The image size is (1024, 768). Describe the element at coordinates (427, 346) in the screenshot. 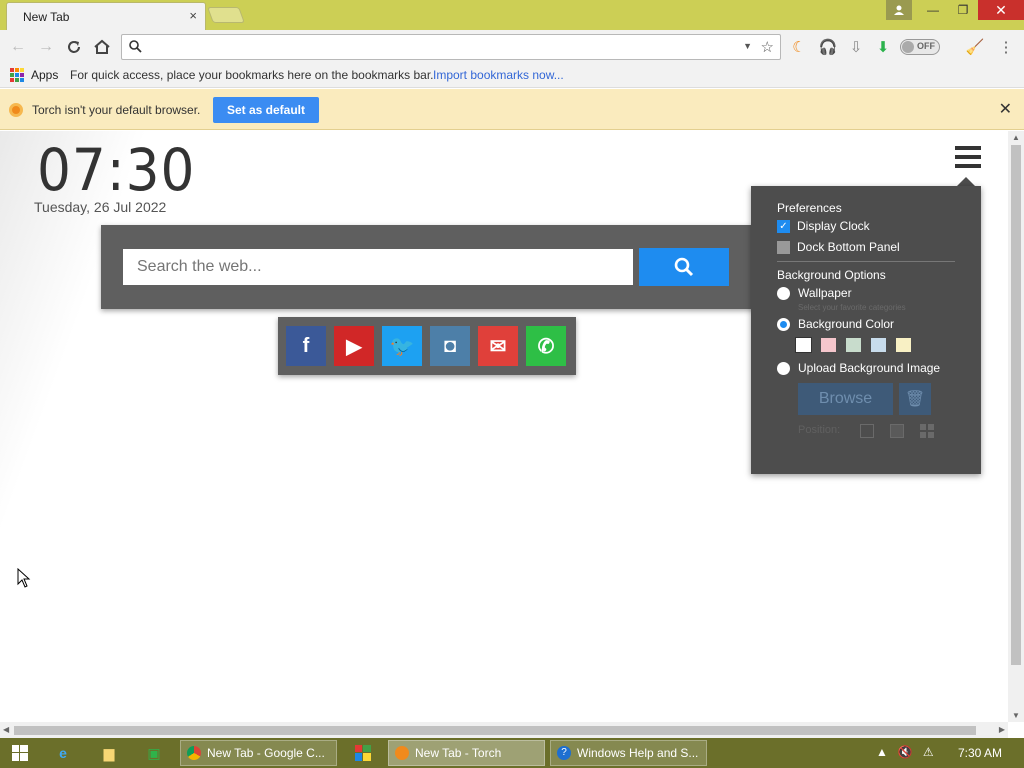

I see `social-panel: f ▶ 🐦 ◘ ✉ ✆` at that location.